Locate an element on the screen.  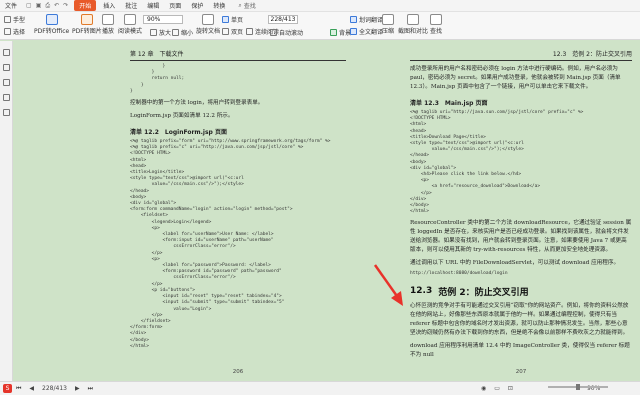
menu-annotate: 批注 is located at coordinates (131, 5).